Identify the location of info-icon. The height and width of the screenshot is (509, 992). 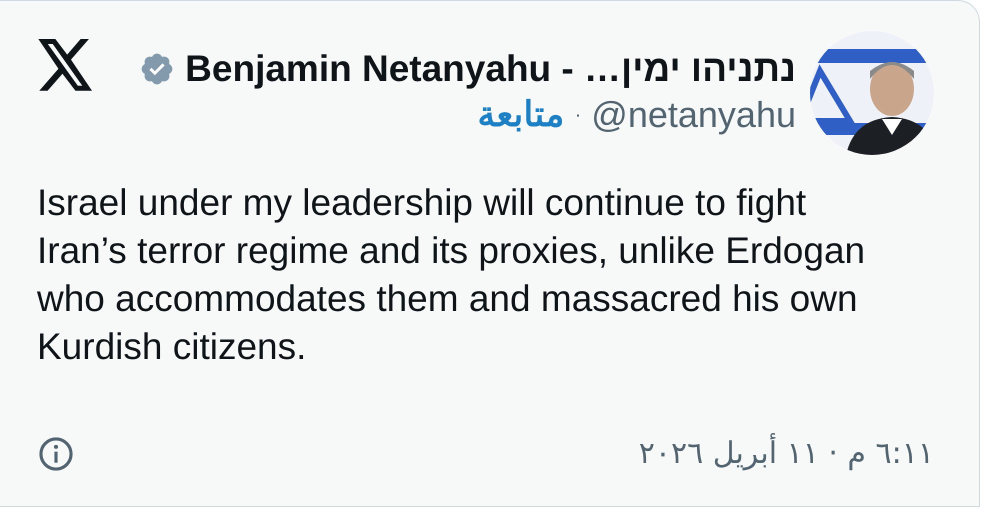
(56, 453).